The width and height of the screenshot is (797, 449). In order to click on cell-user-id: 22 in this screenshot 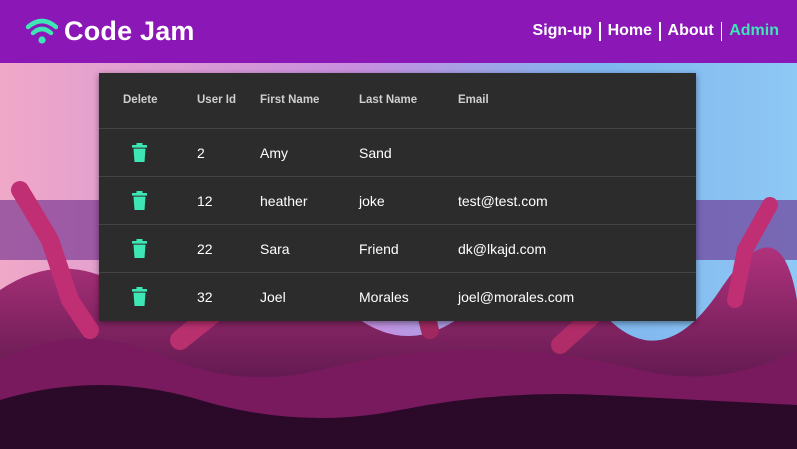, I will do `click(205, 249)`.